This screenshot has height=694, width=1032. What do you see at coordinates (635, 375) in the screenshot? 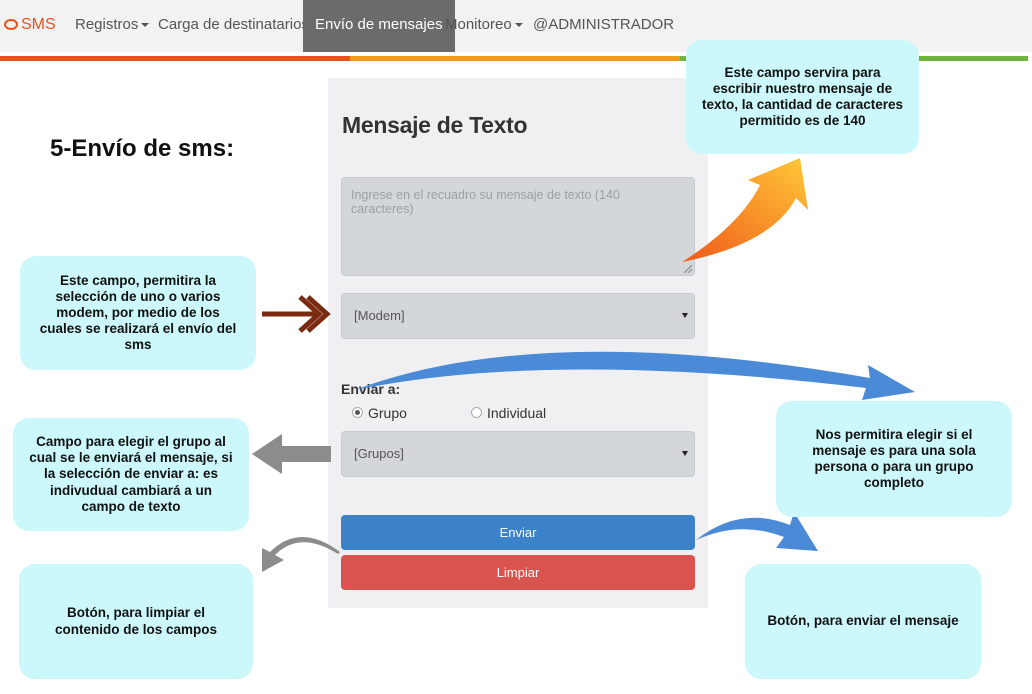
I see `blue-curve-arrow-icon` at bounding box center [635, 375].